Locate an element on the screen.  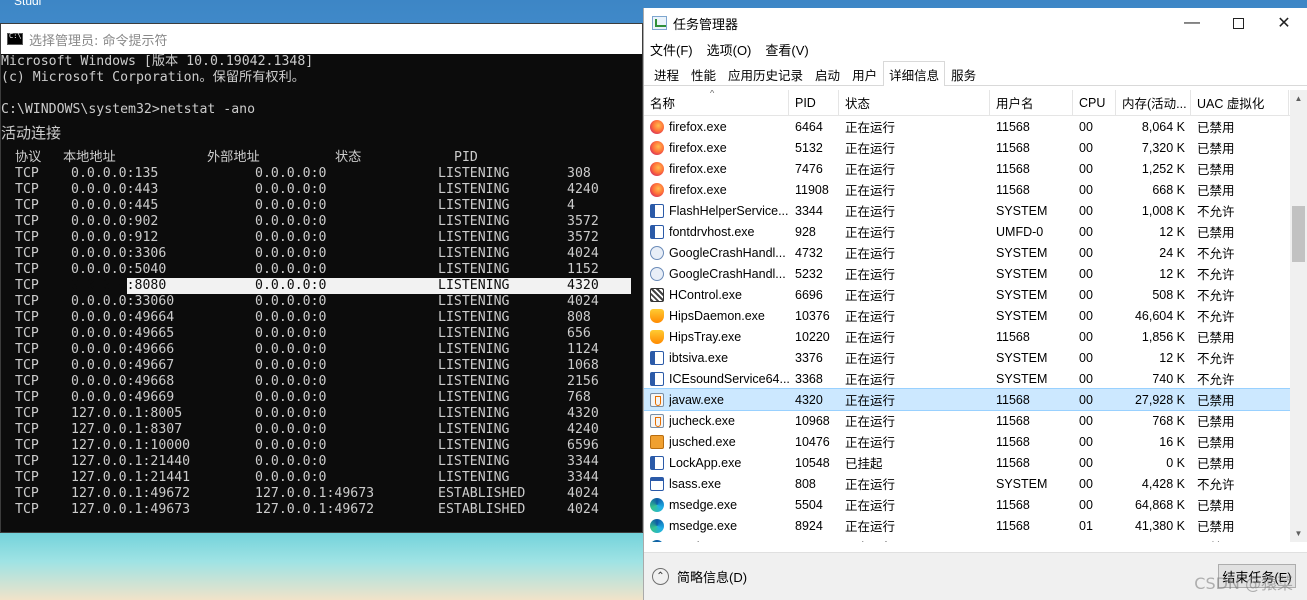
tab-processes: 进程 is located at coordinates (666, 74).